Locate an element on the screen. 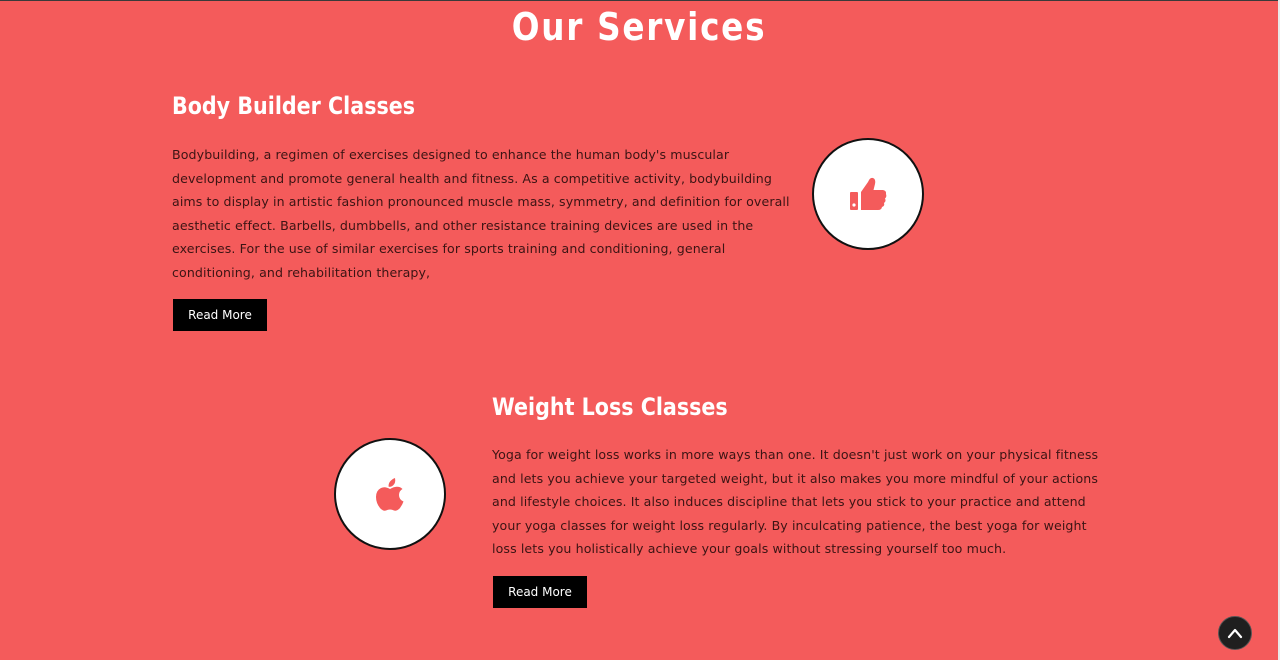 Image resolution: width=1280 pixels, height=660 pixels. chevron-up-icon is located at coordinates (1235, 633).